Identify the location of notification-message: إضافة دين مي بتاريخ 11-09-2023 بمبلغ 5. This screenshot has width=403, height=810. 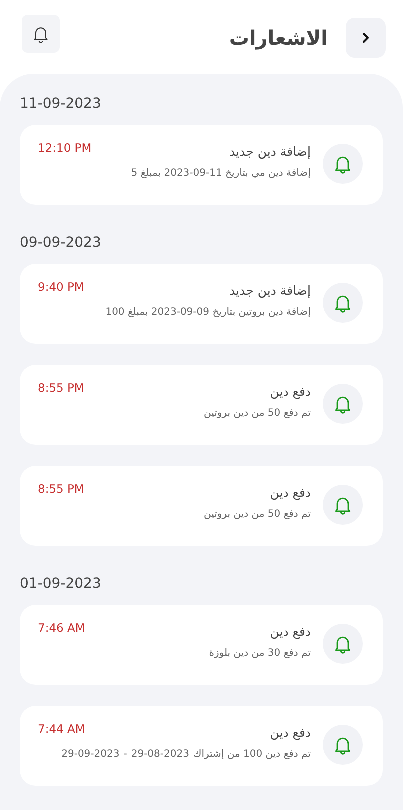
(221, 173).